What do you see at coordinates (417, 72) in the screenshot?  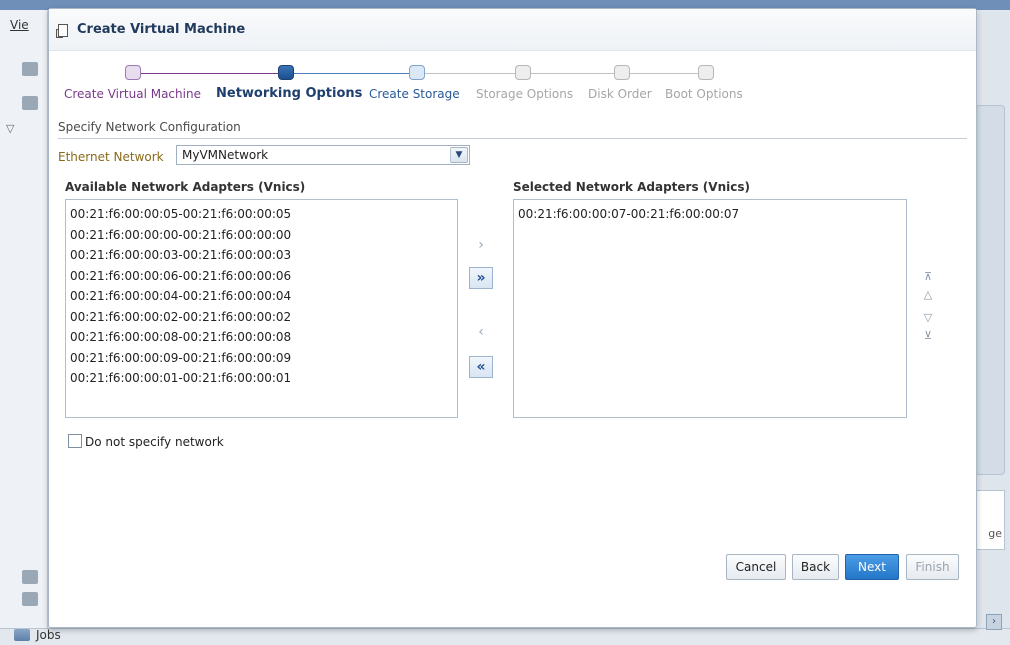 I see `train-node-create-storage` at bounding box center [417, 72].